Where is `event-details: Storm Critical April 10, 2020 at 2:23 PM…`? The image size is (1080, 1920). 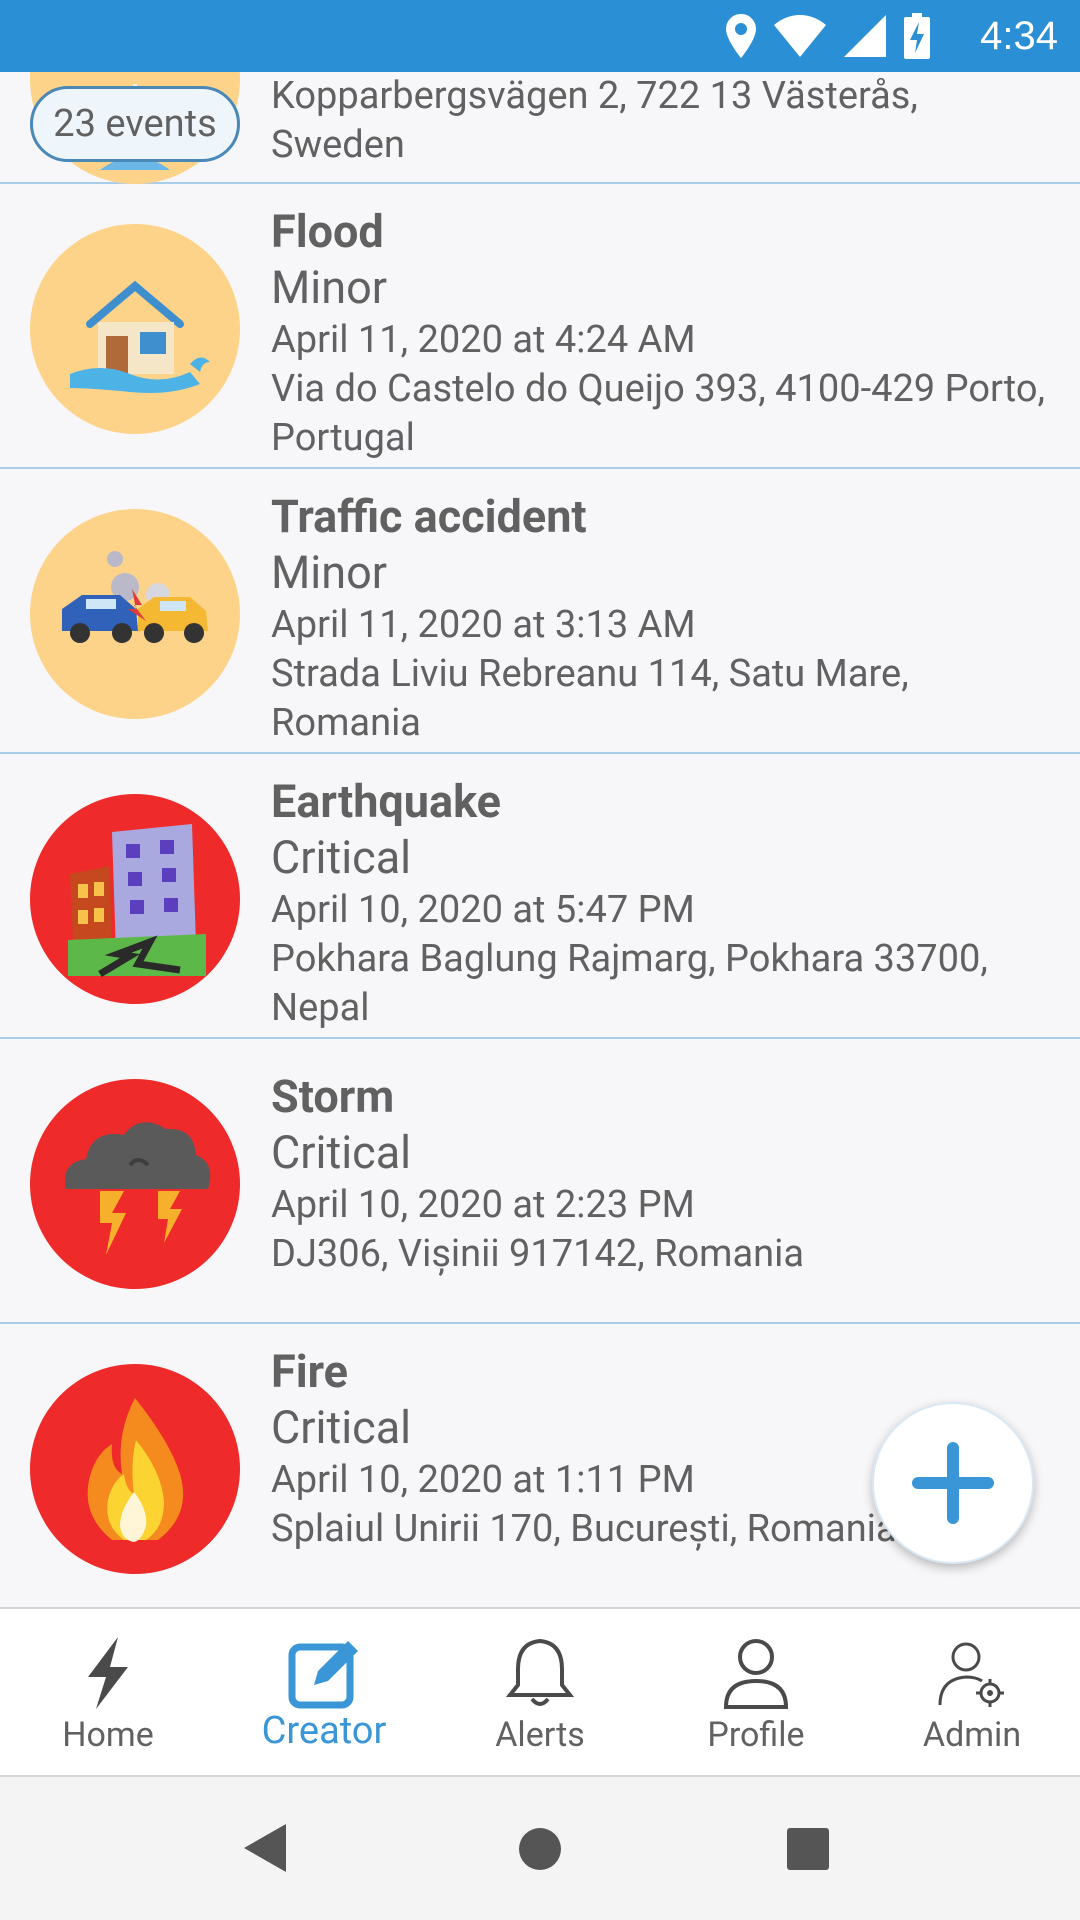
event-details: Storm Critical April 10, 2020 at 2:23 PM… is located at coordinates (661, 1174).